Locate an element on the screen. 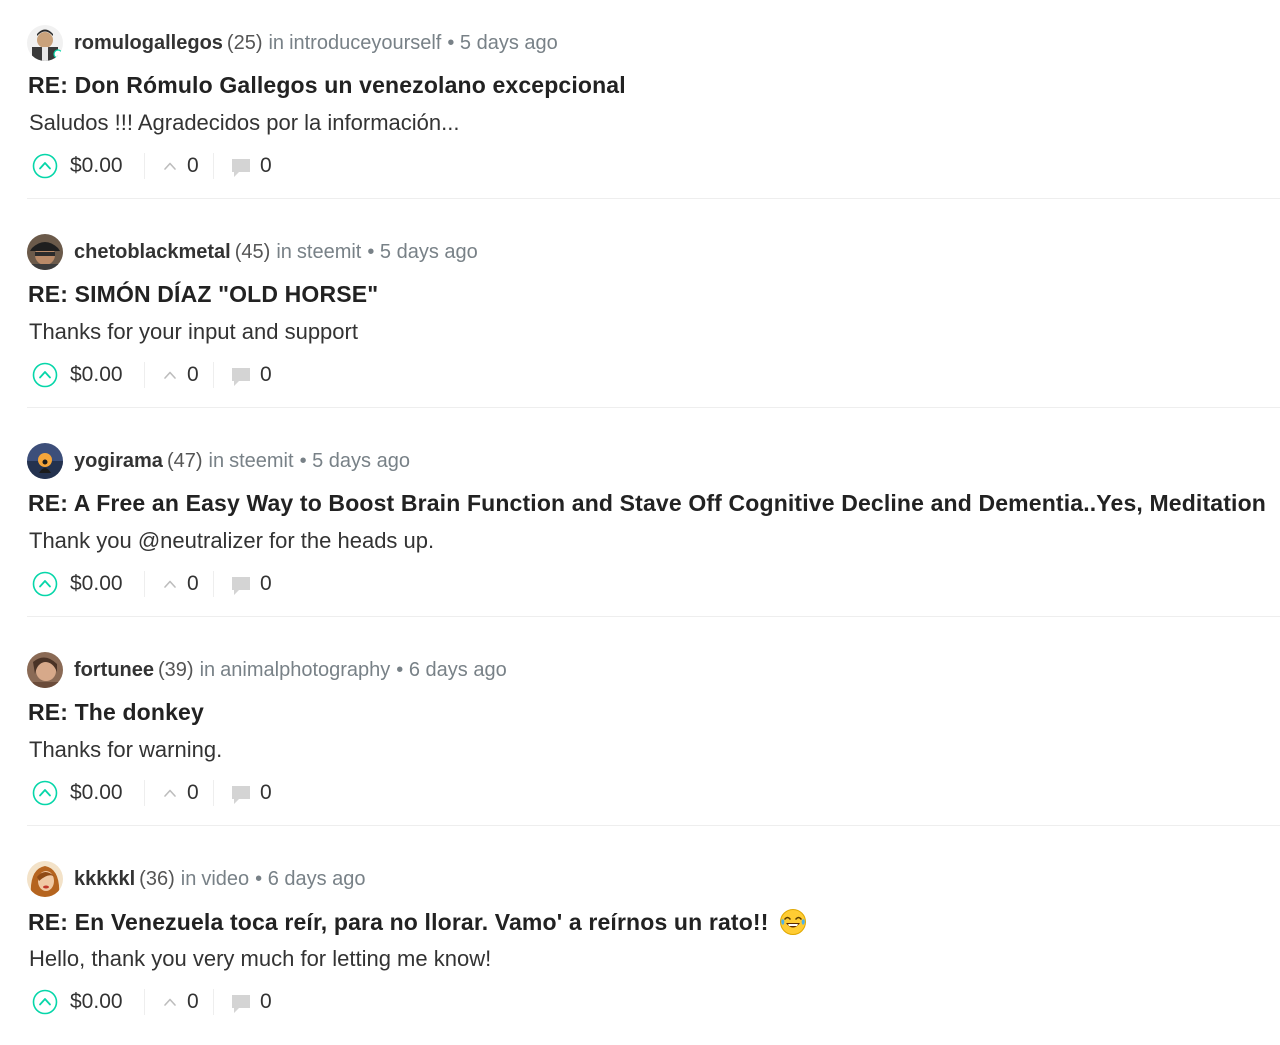 The height and width of the screenshot is (1045, 1280). person-portrait-icon is located at coordinates (45, 43).